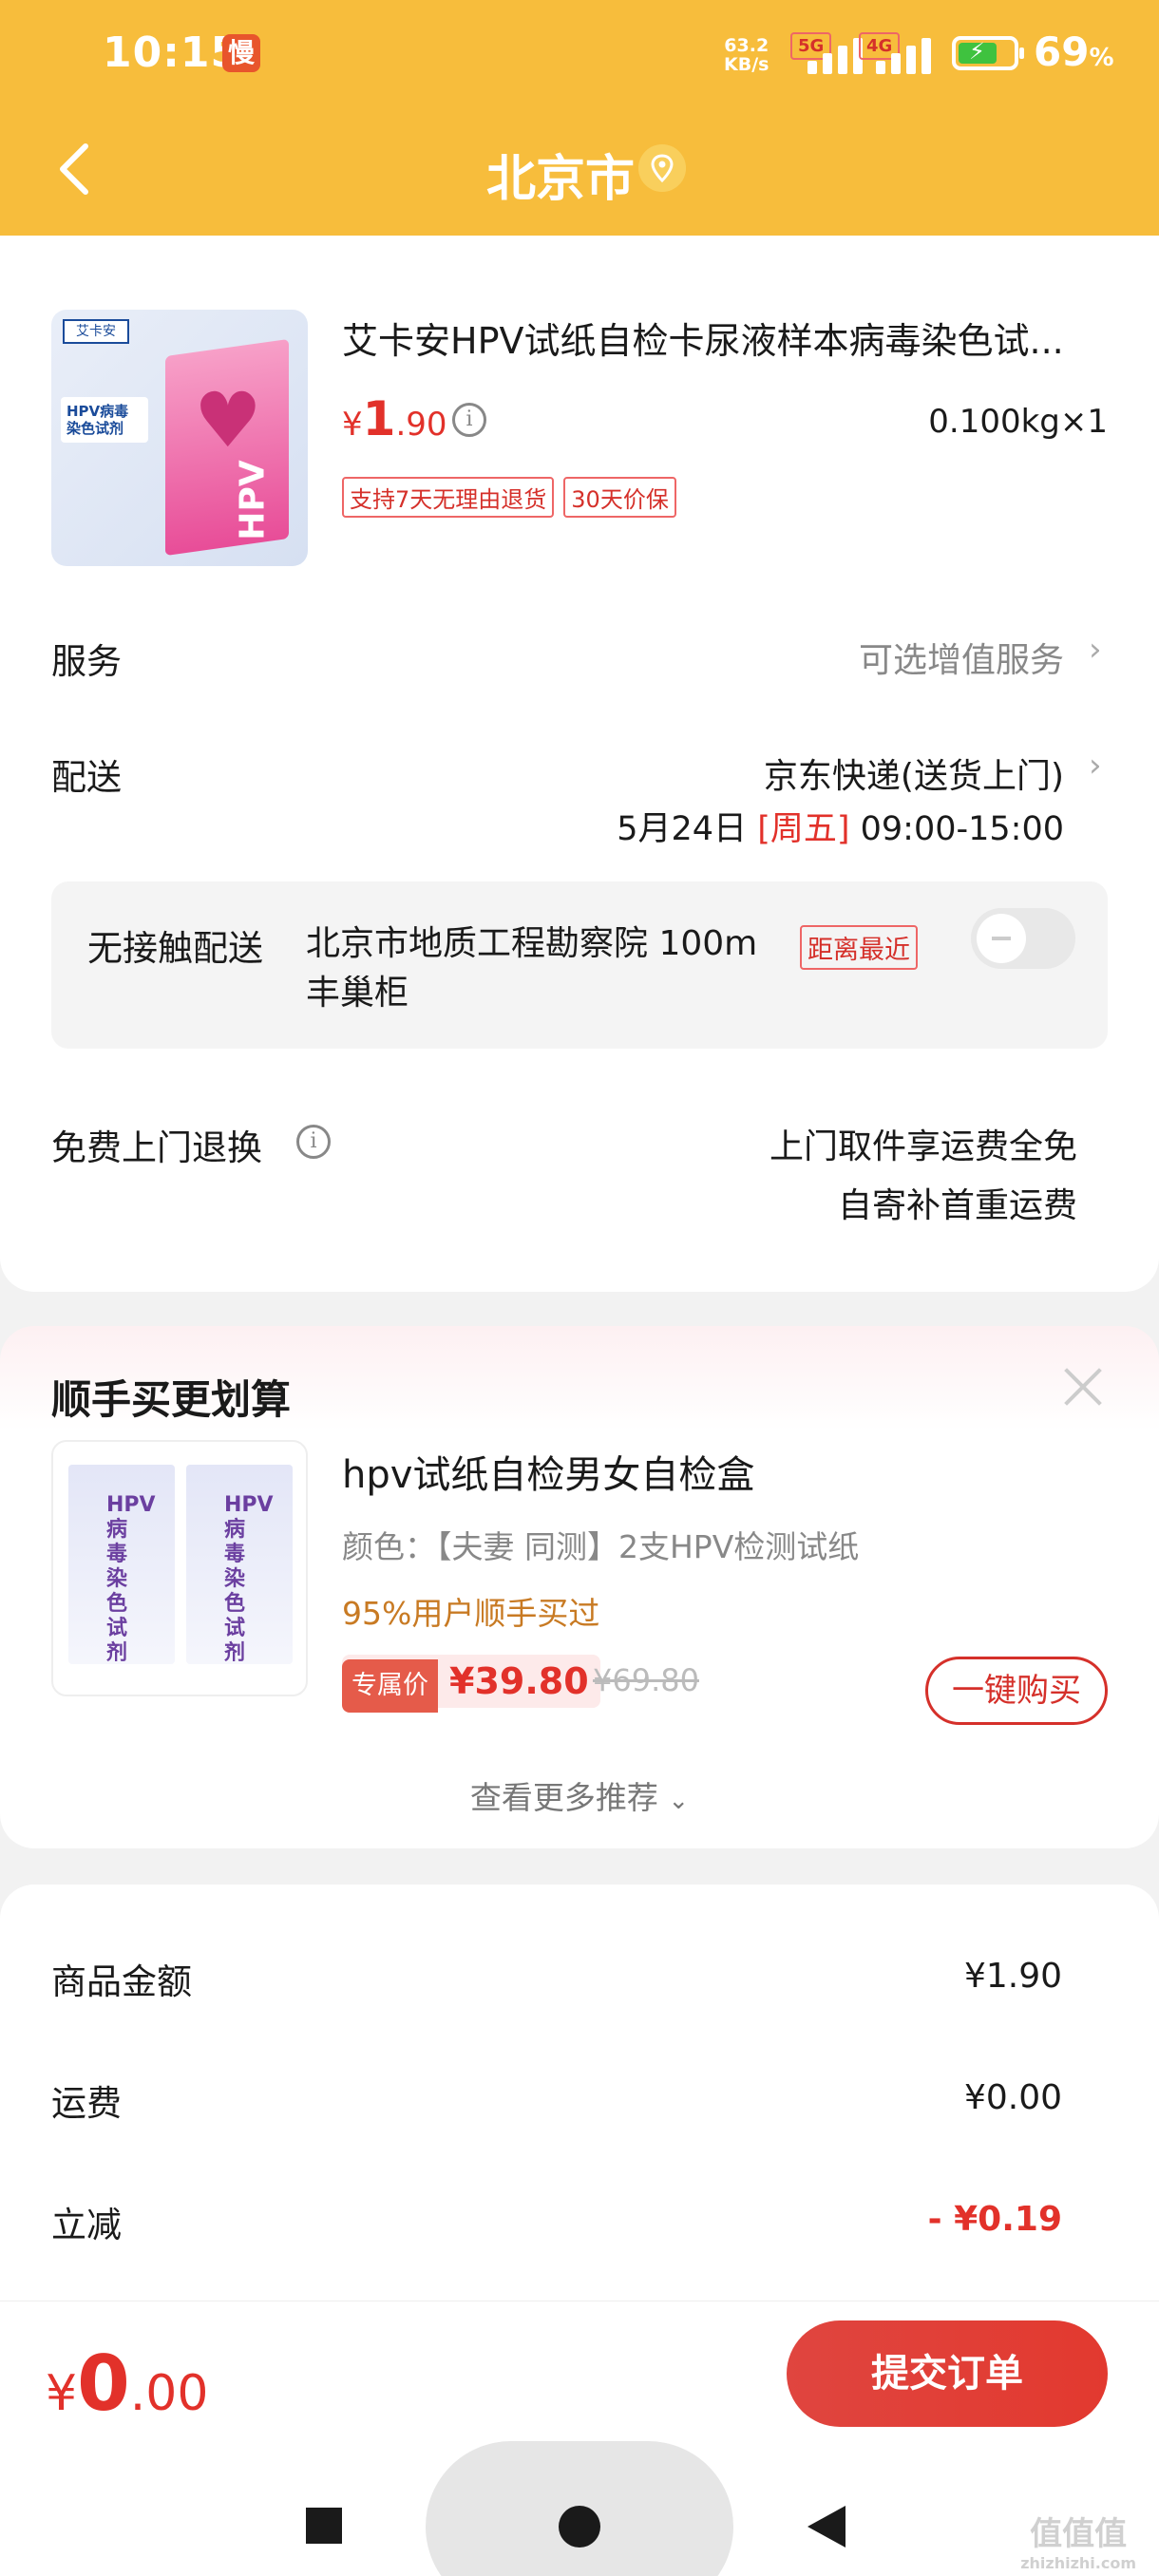 The image size is (1159, 2576). Describe the element at coordinates (840, 829) in the screenshot. I see `delivery-time: 5月24日 [周五] 09:00-15:00` at that location.